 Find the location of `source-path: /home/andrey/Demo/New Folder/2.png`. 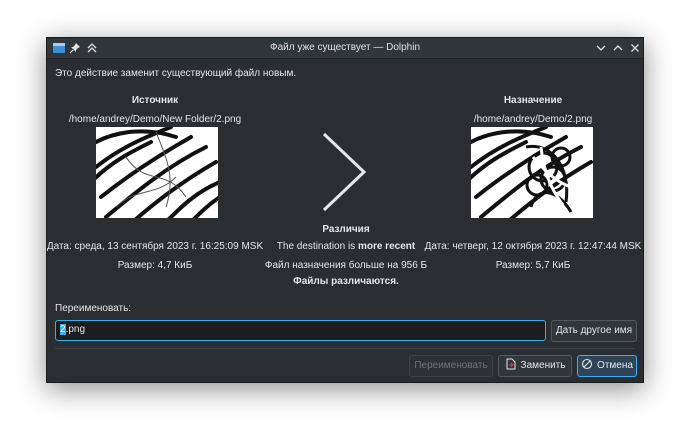

source-path: /home/andrey/Demo/New Folder/2.png is located at coordinates (155, 119).